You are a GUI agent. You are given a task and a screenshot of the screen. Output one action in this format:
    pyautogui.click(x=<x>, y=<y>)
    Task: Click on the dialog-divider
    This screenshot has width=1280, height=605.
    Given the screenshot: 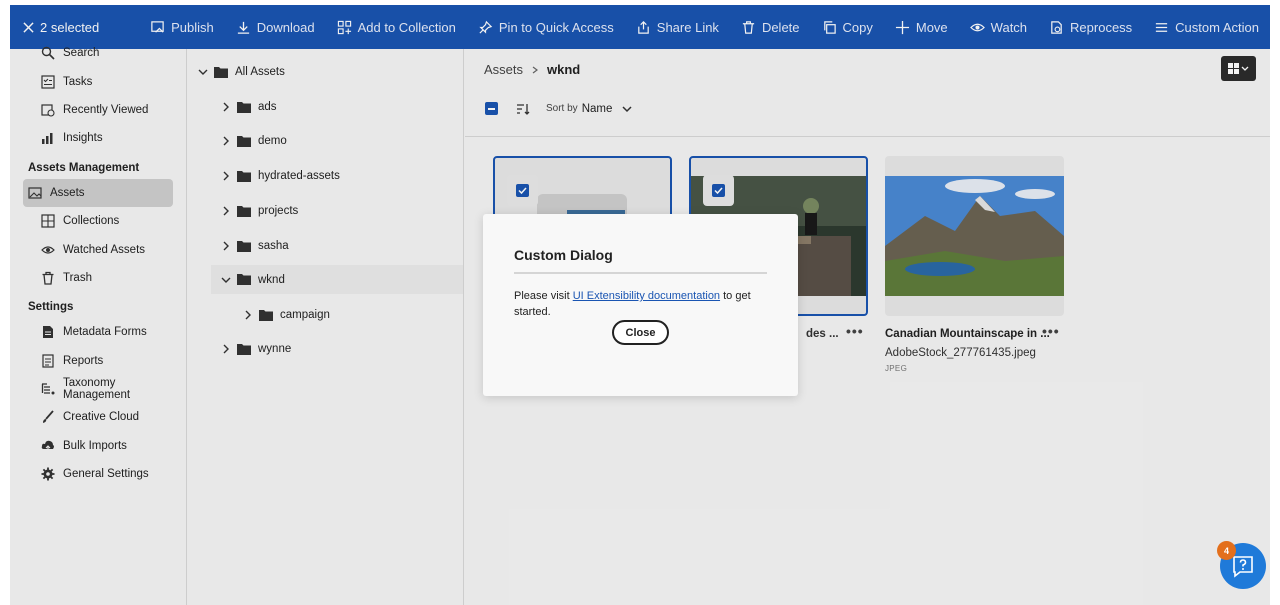 What is the action you would take?
    pyautogui.click(x=640, y=273)
    